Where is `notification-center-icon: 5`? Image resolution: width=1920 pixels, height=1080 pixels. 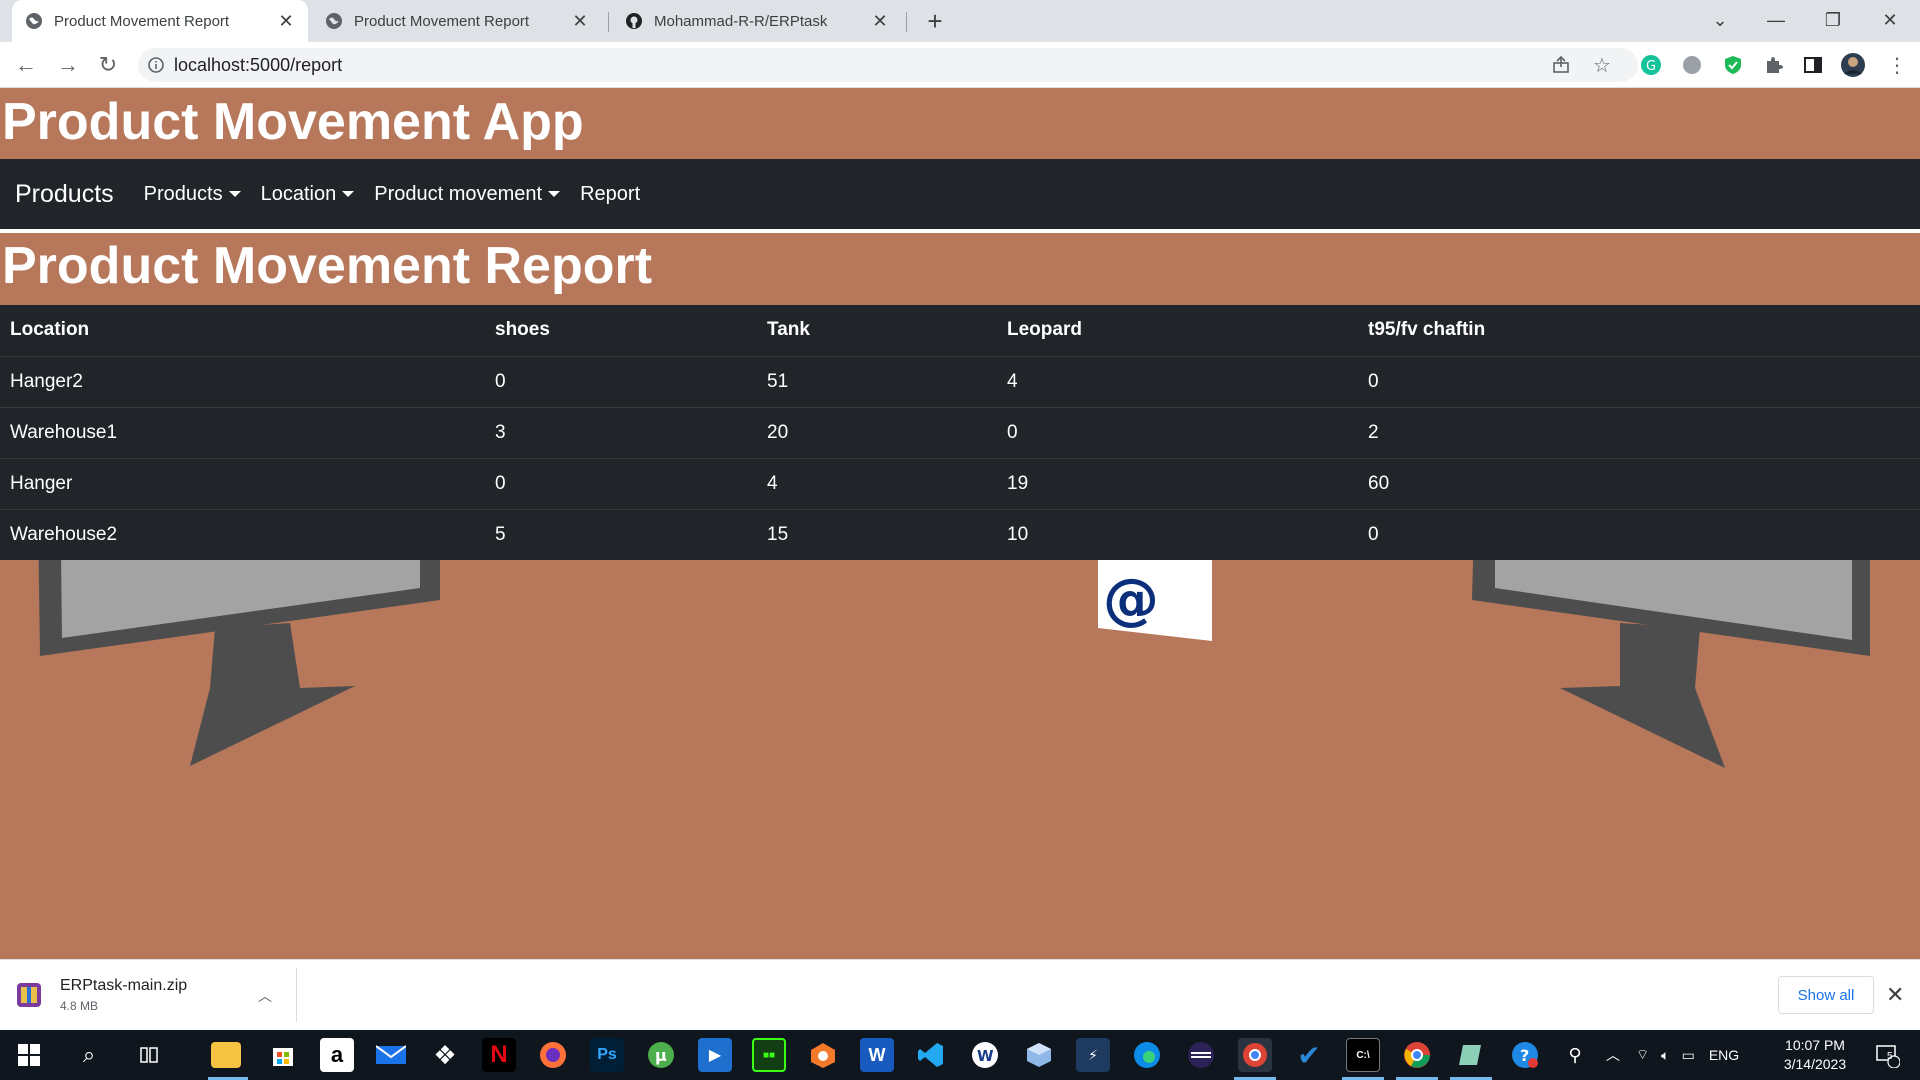
notification-center-icon: 5 is located at coordinates (1887, 1055).